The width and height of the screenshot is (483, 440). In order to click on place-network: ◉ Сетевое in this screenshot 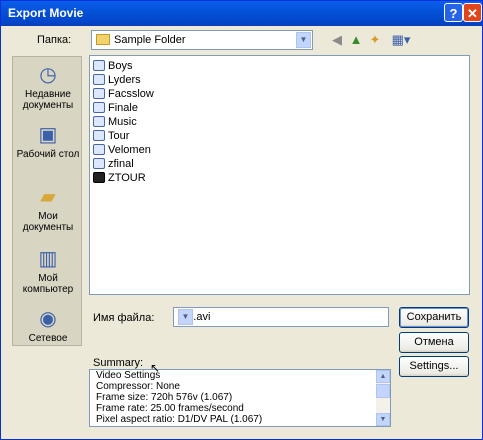, I will do `click(48, 325)`.